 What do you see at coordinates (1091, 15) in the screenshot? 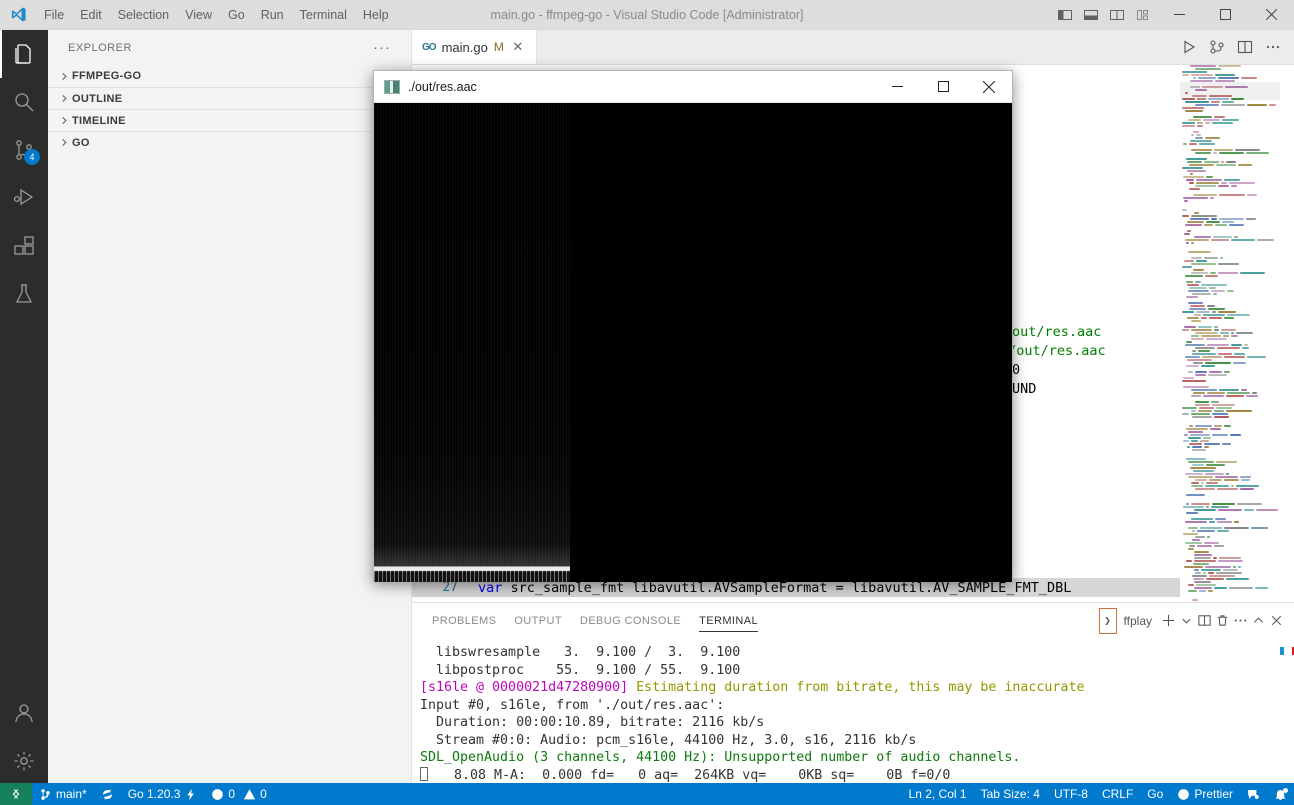
I see `toggle-panel-icon` at bounding box center [1091, 15].